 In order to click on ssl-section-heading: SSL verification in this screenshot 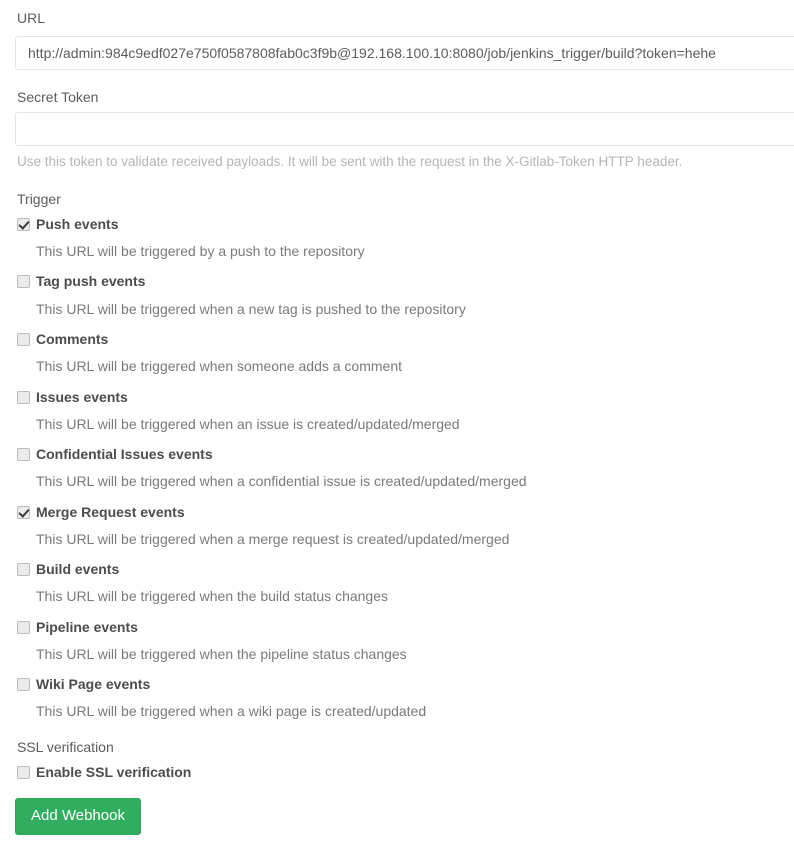, I will do `click(65, 747)`.